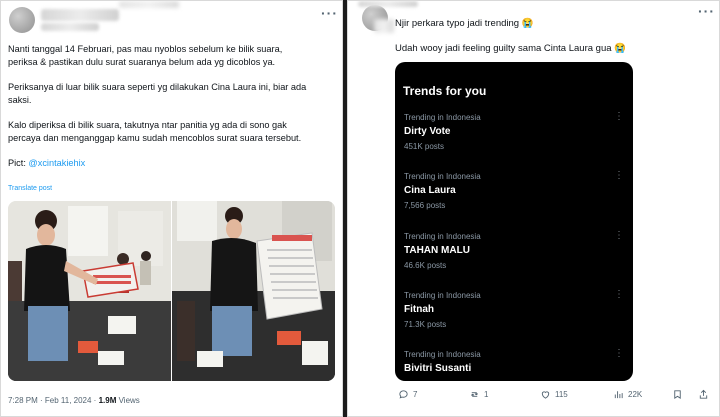 The width and height of the screenshot is (720, 417). What do you see at coordinates (18, 163) in the screenshot?
I see `pic-label: Pict:` at bounding box center [18, 163].